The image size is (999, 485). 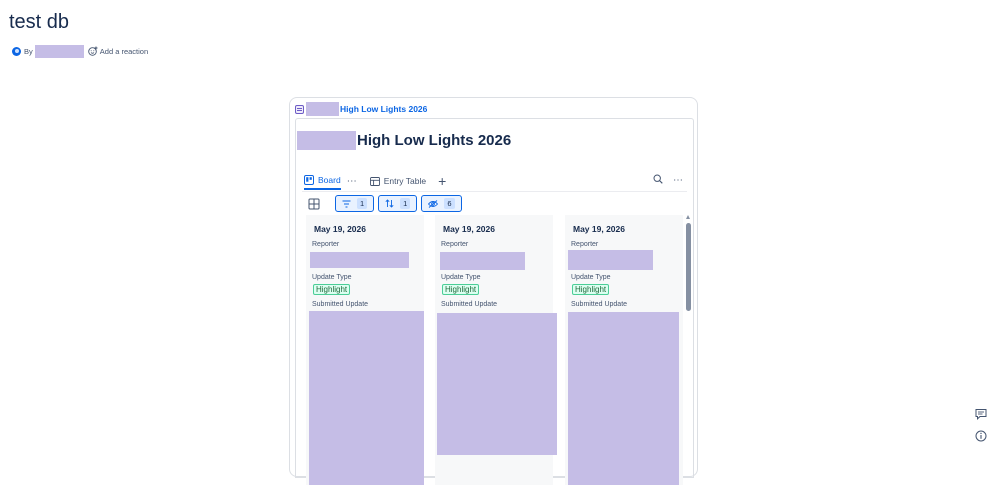 I want to click on add-reaction-button: Add a reaction, so click(x=118, y=51).